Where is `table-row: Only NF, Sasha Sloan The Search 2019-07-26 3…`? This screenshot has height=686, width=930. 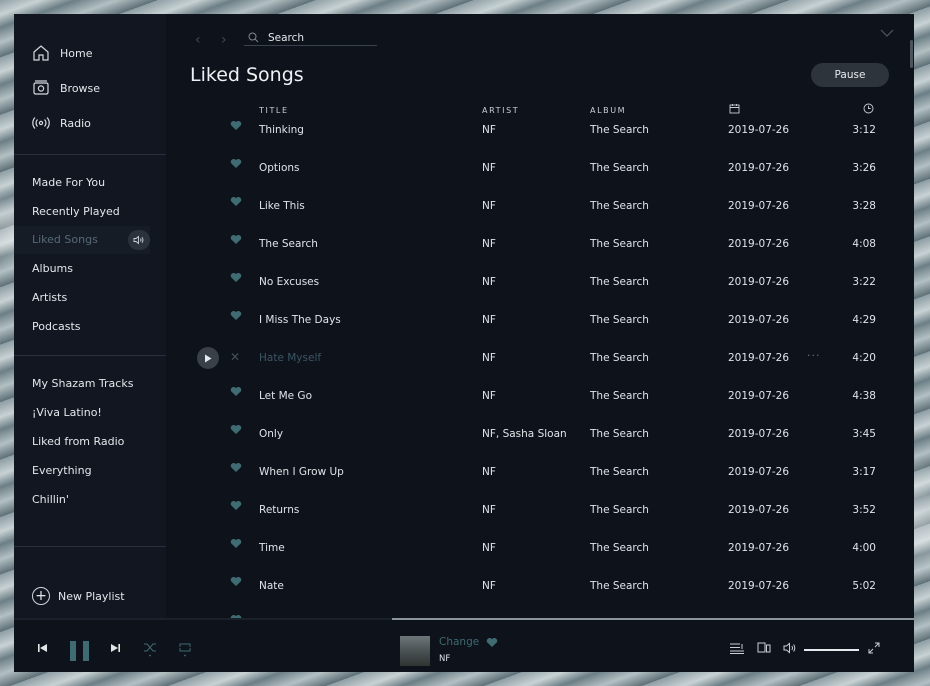
table-row: Only NF, Sasha Sloan The Search 2019-07-26 3… is located at coordinates (464, 442).